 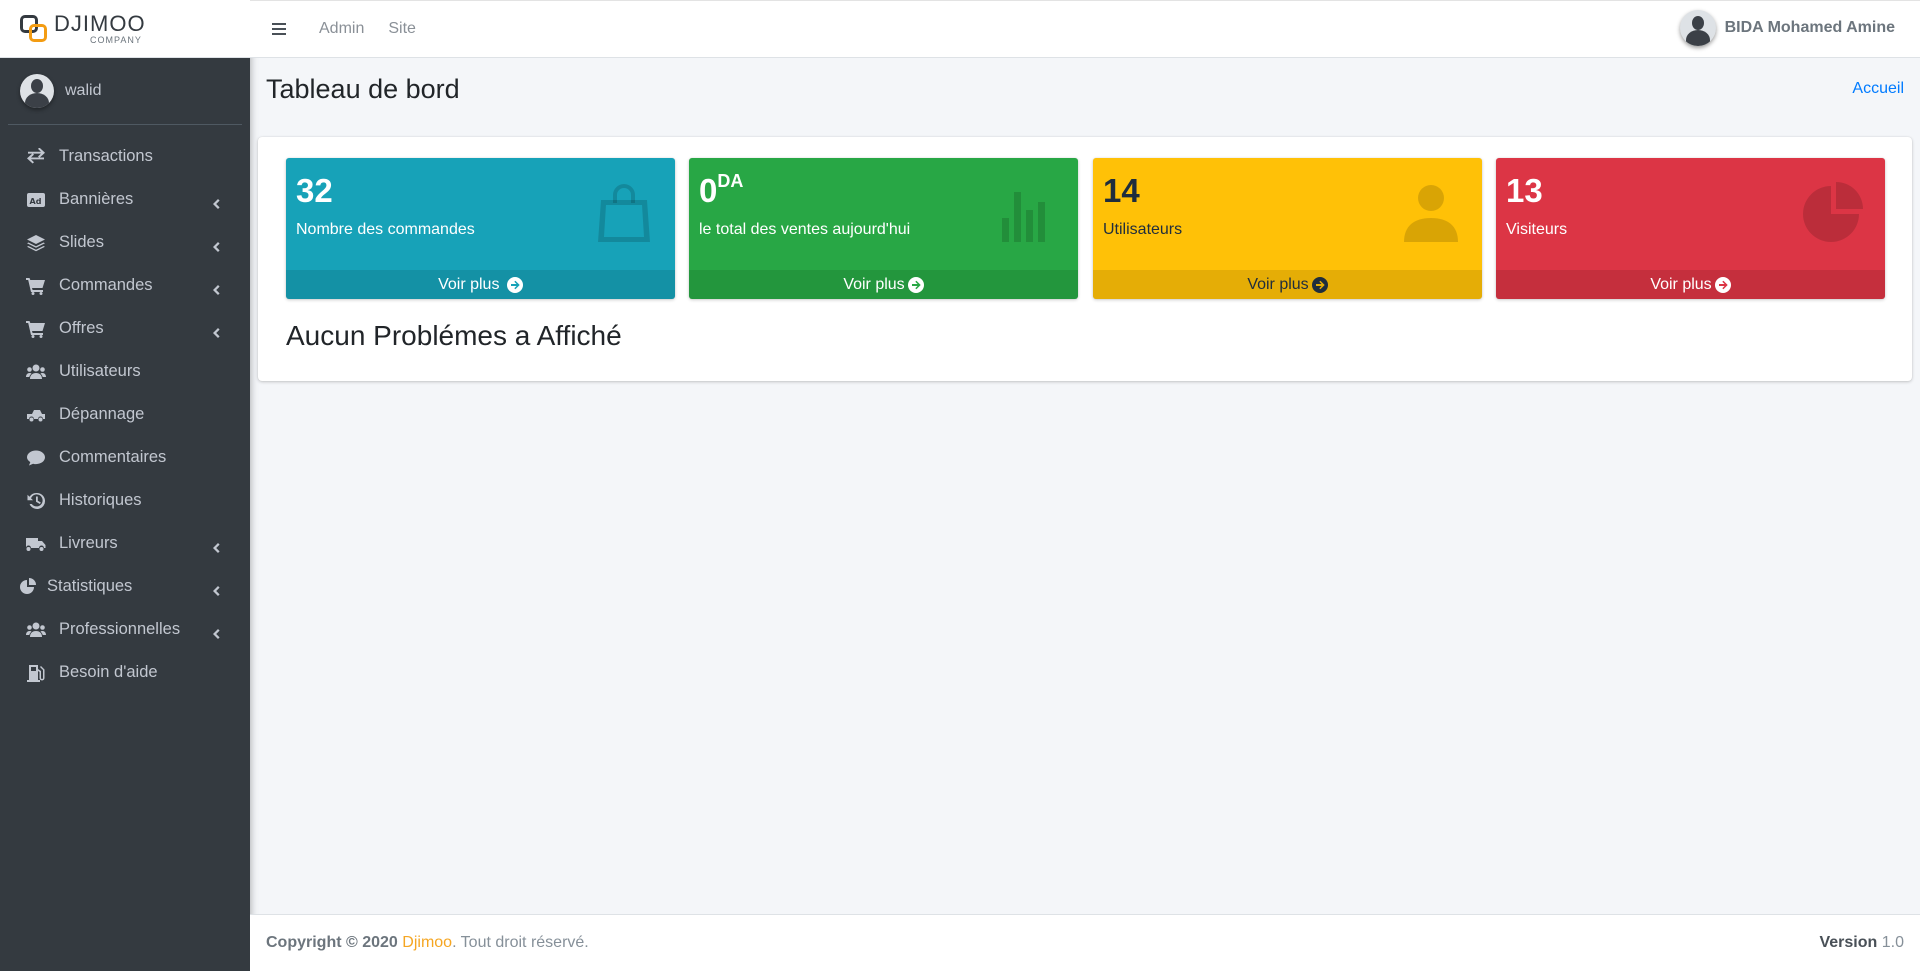 I want to click on sidebar-item-statistiques: Statistiques, so click(x=125, y=586).